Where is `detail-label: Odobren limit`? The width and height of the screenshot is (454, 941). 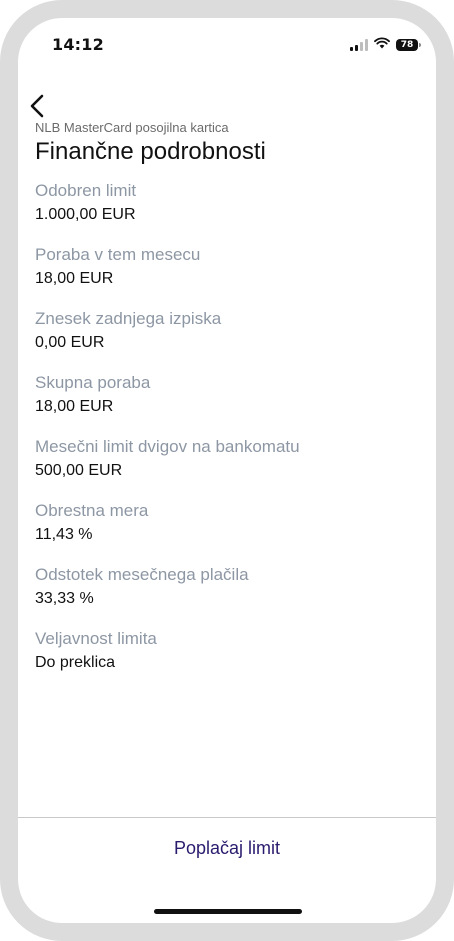 detail-label: Odobren limit is located at coordinates (86, 190).